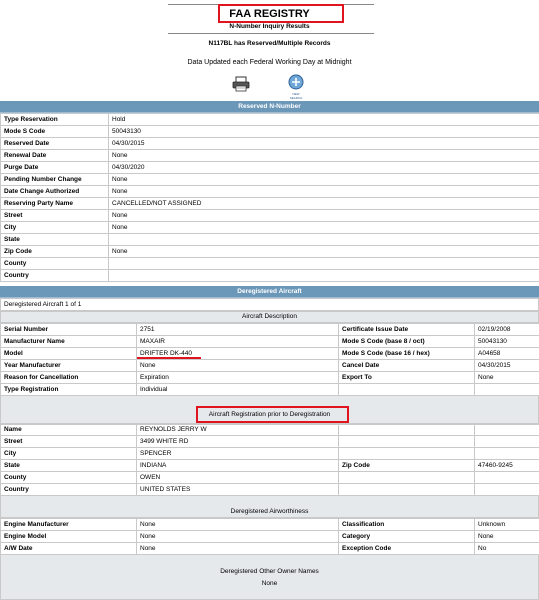  What do you see at coordinates (237, 341) in the screenshot?
I see `field-value: MAXAIR` at bounding box center [237, 341].